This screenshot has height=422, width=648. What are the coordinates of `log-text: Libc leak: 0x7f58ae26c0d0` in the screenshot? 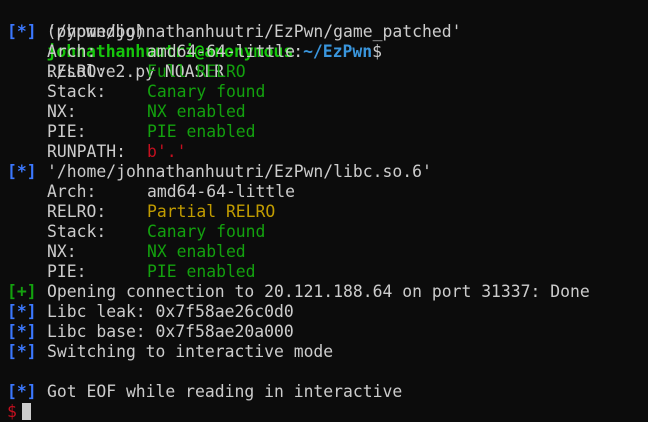 It's located at (170, 311).